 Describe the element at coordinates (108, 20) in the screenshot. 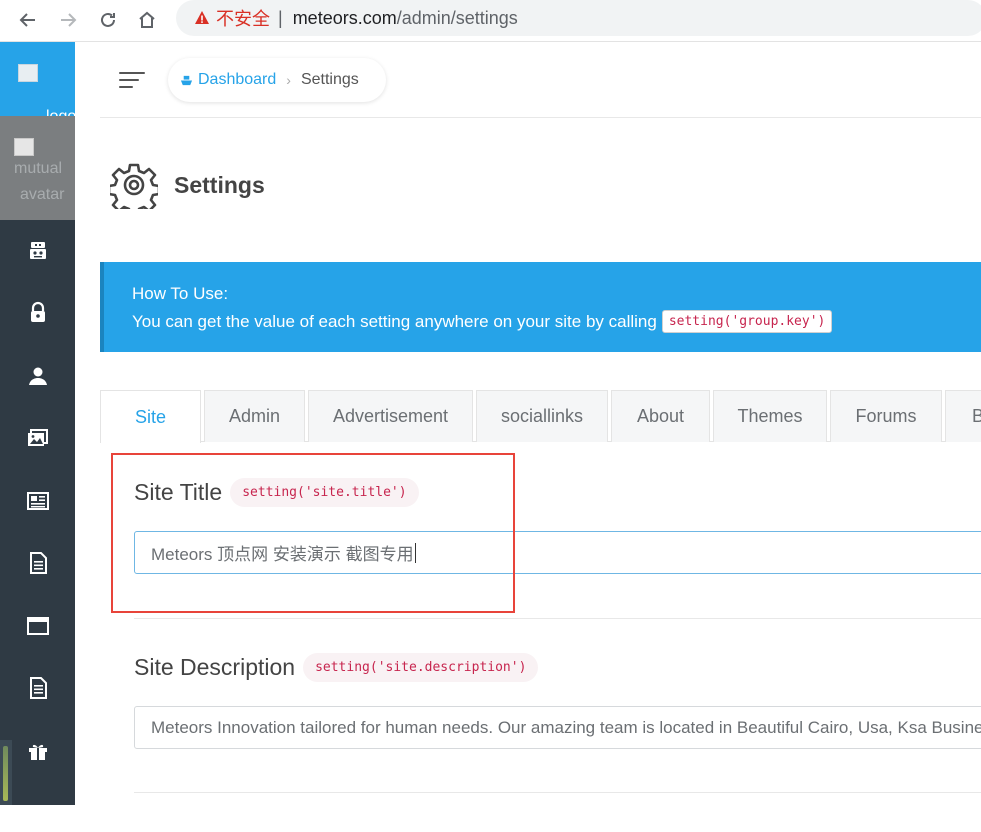

I see `reload-icon` at that location.